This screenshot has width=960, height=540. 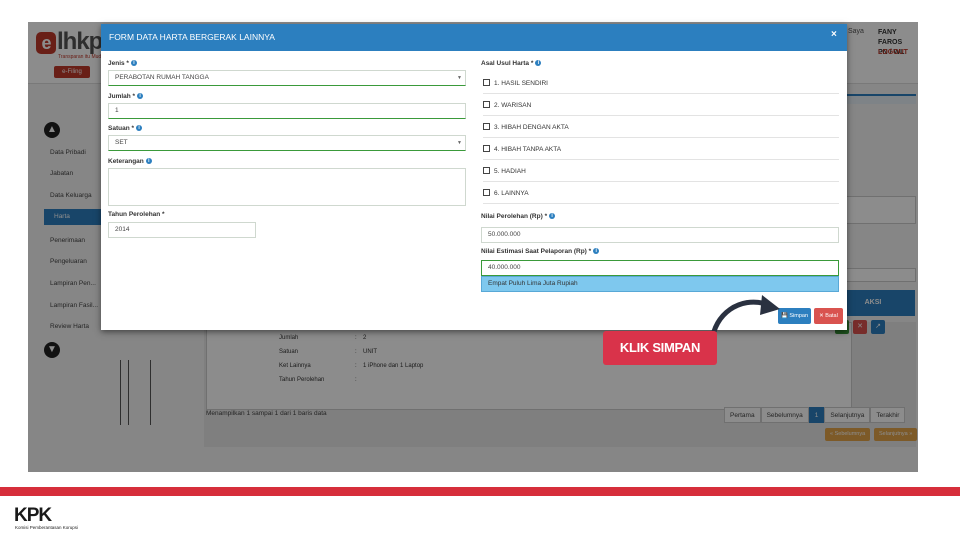 I want to click on keterangan-label: Keterangan i, so click(x=130, y=161).